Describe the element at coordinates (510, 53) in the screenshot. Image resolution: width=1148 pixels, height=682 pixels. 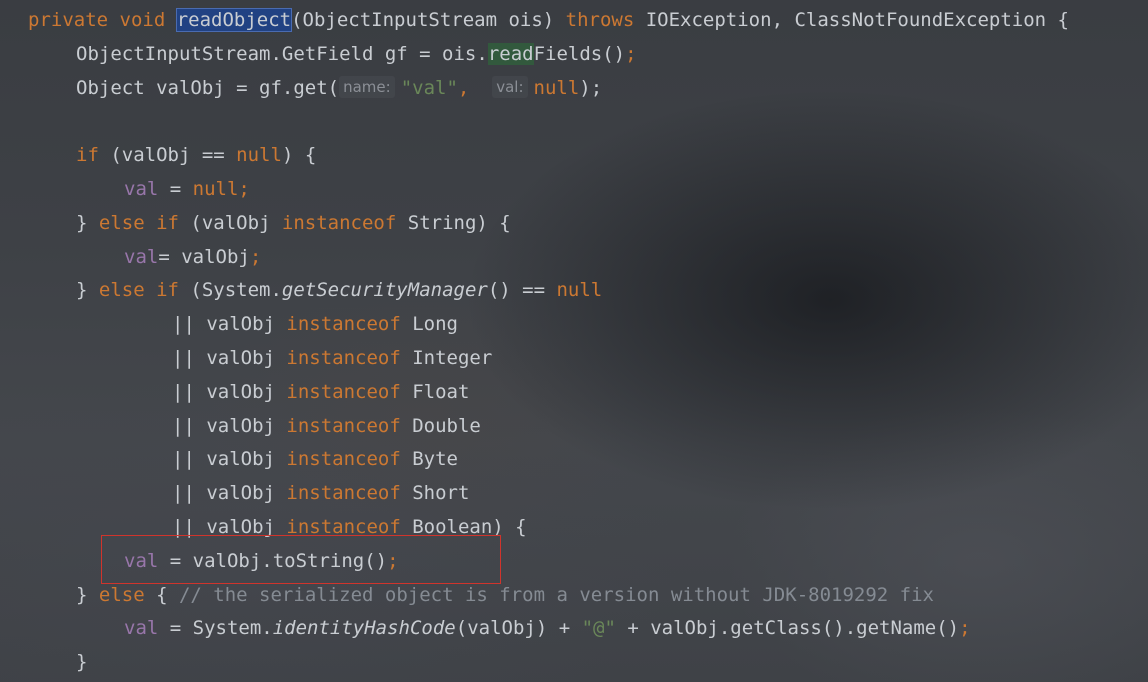
I see `code-token: read` at that location.